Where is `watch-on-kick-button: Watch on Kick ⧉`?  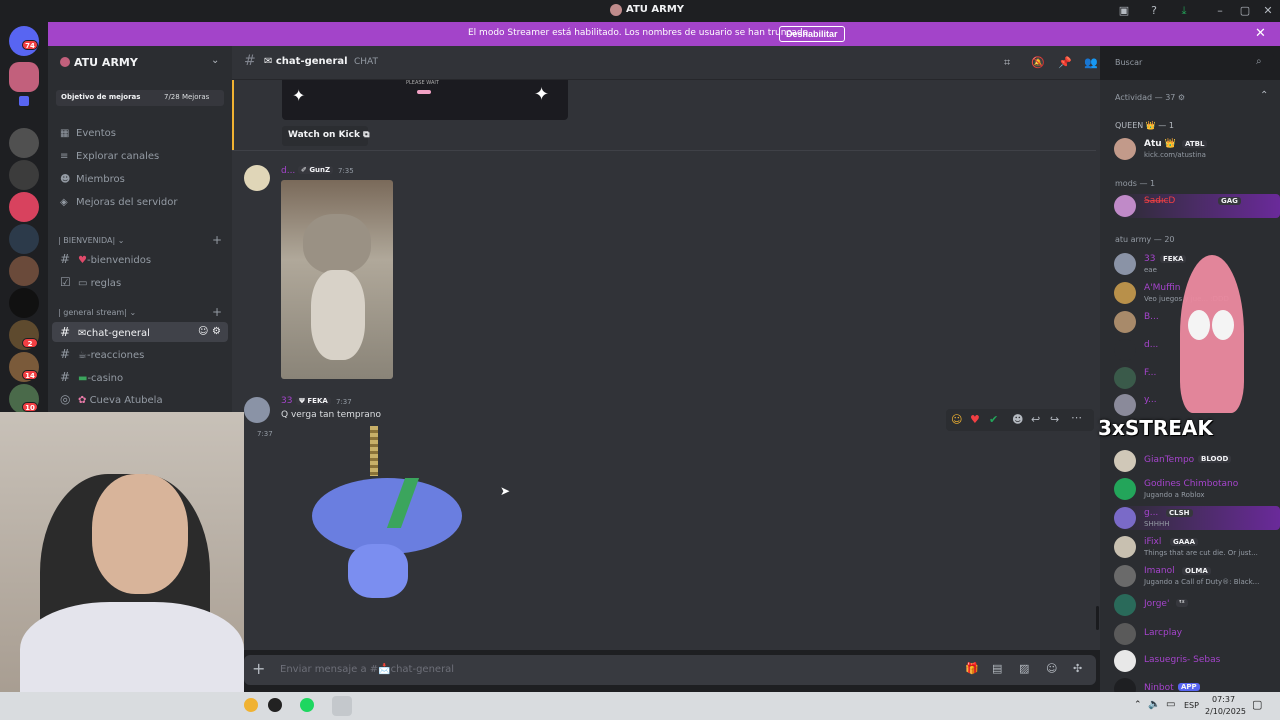 watch-on-kick-button: Watch on Kick ⧉ is located at coordinates (326, 136).